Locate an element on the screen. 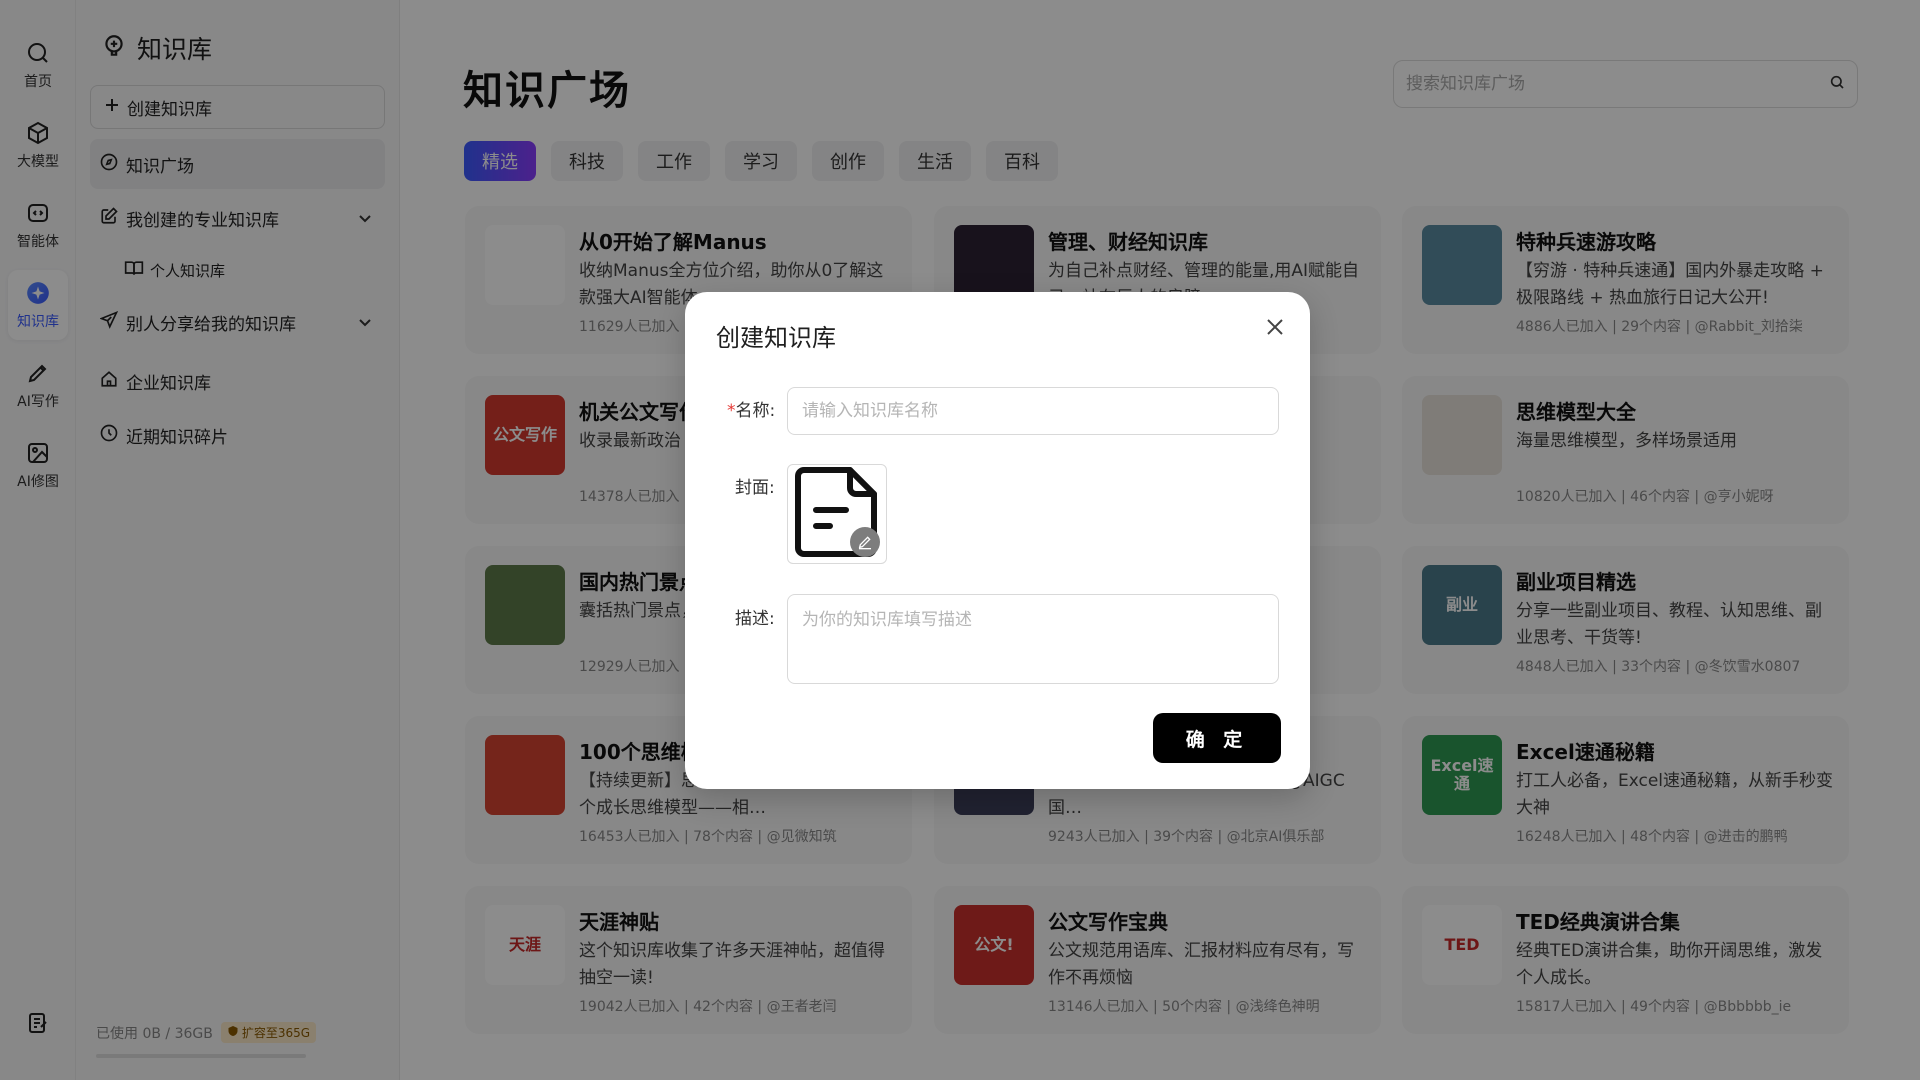  desc-label: 描述: is located at coordinates (755, 619).